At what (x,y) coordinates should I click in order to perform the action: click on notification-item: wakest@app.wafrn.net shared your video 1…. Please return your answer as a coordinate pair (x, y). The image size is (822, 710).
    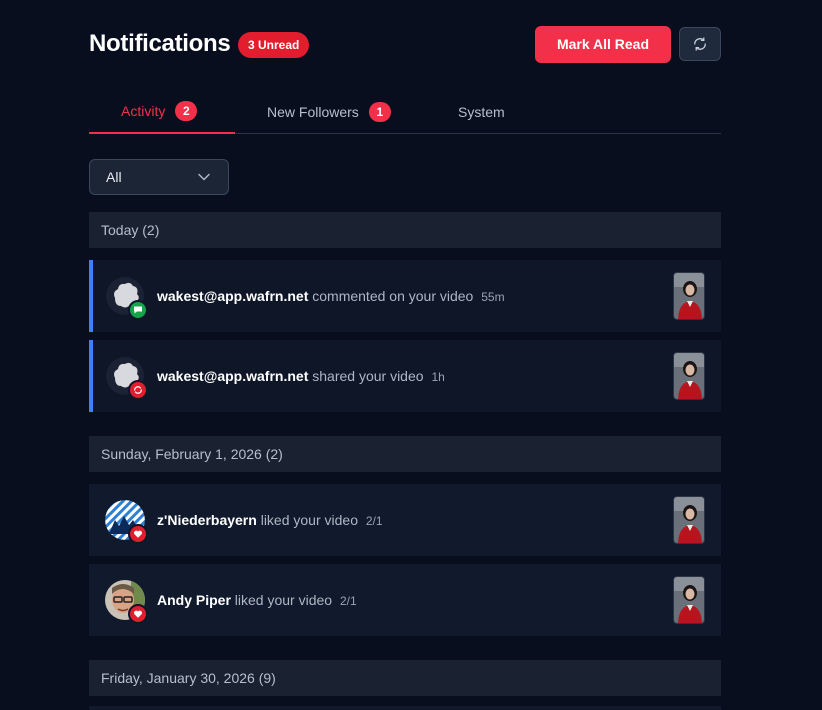
    Looking at the image, I should click on (405, 376).